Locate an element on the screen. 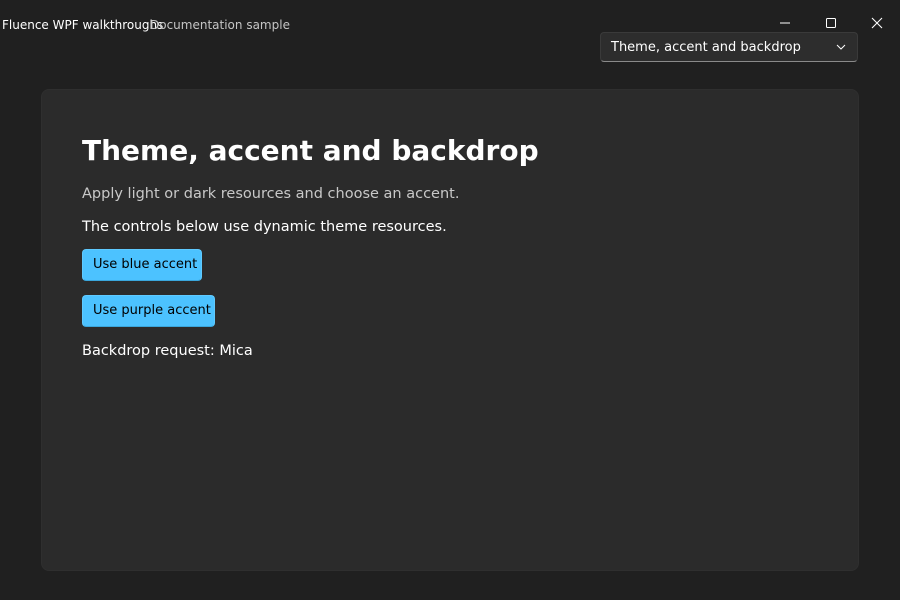 This screenshot has height=600, width=900. page-selector-value: Theme, accent and backdrop is located at coordinates (706, 47).